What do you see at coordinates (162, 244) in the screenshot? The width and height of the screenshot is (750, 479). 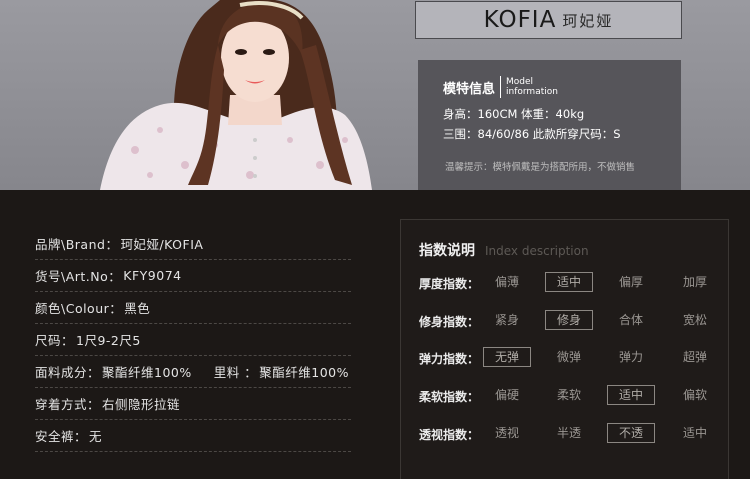 I see `spec-value: 珂妃娅/KOFIA` at bounding box center [162, 244].